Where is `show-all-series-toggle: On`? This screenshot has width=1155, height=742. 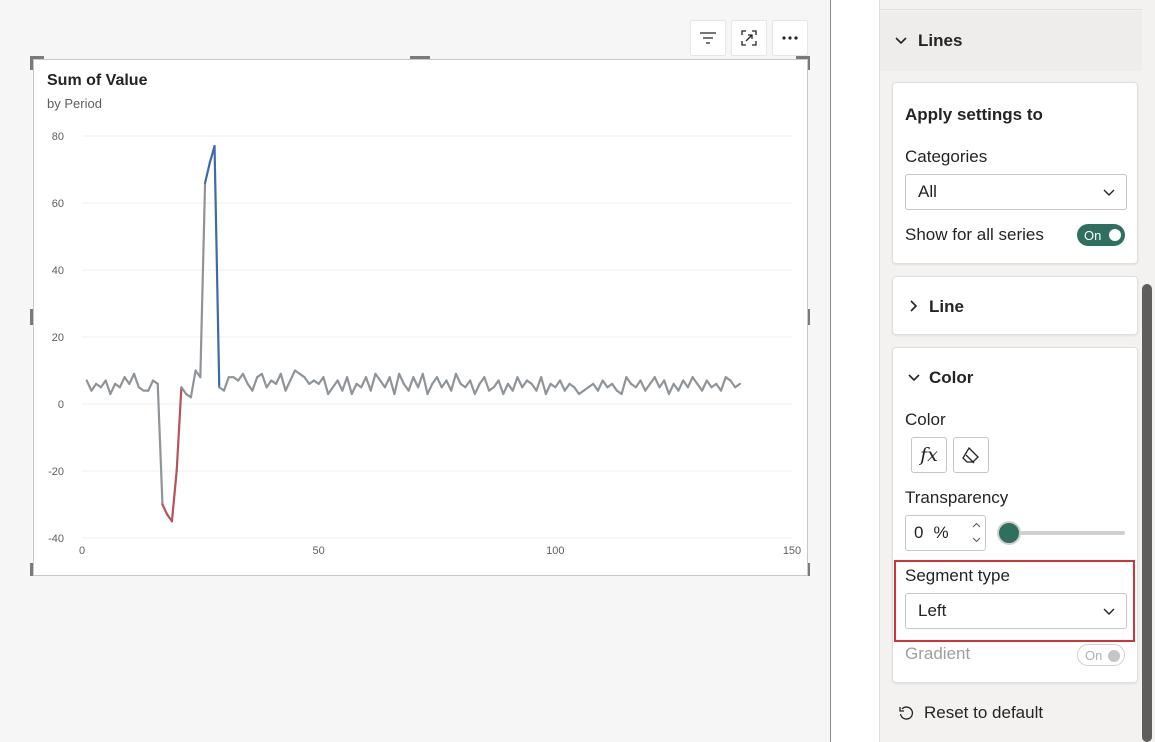
show-all-series-toggle: On is located at coordinates (1101, 235).